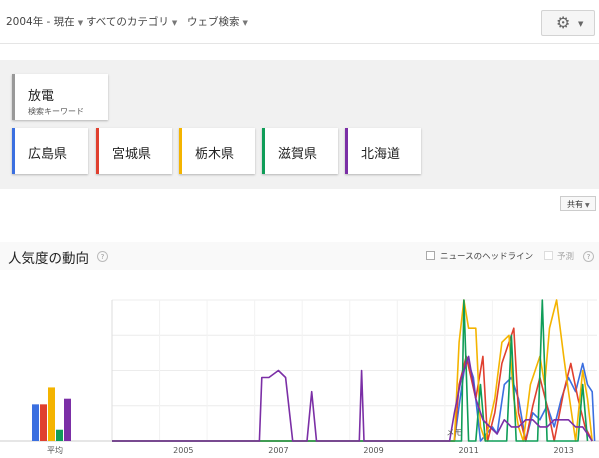 The height and width of the screenshot is (458, 599). I want to click on region-label: 広島県, so click(48, 154).